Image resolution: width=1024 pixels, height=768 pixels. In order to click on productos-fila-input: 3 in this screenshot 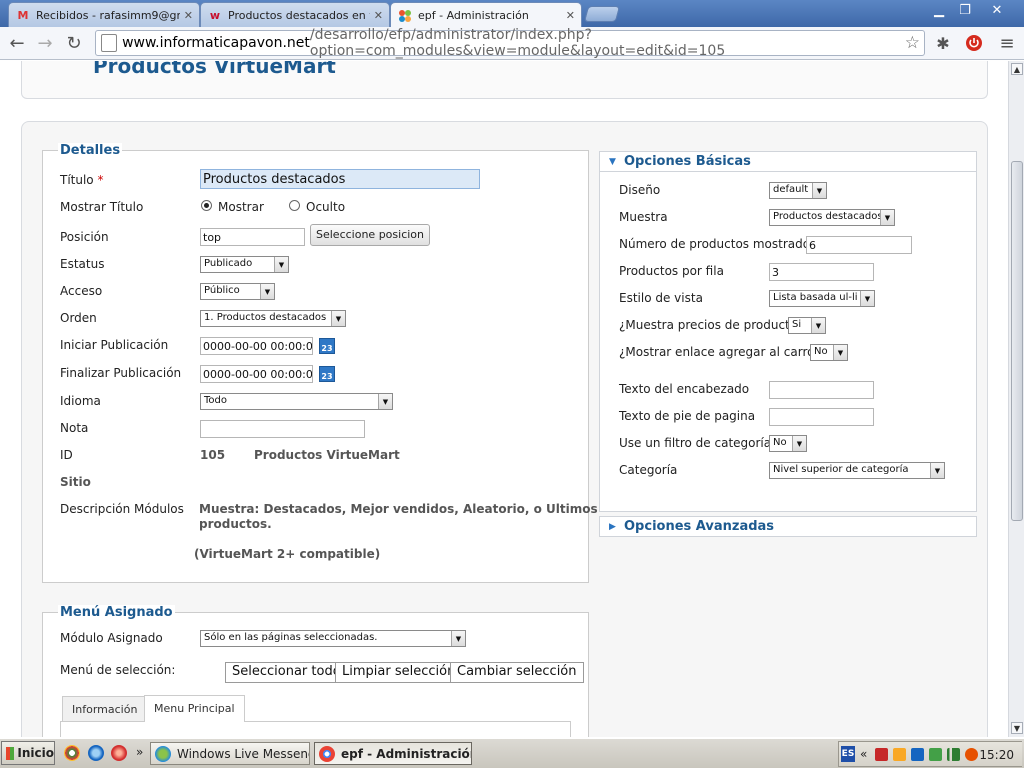, I will do `click(821, 272)`.